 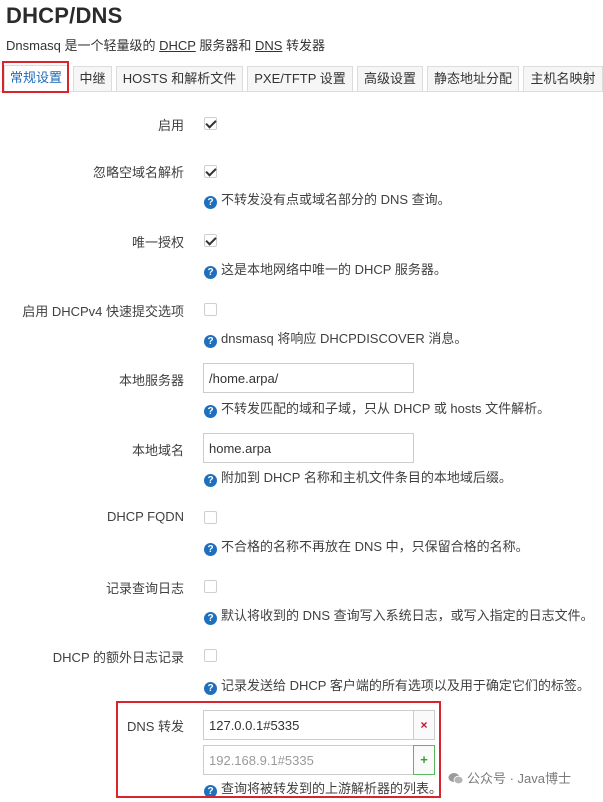 What do you see at coordinates (327, 199) in the screenshot?
I see `domain-needed-hint: ? 不转发没有点或域名部分的 DNS 查询。` at bounding box center [327, 199].